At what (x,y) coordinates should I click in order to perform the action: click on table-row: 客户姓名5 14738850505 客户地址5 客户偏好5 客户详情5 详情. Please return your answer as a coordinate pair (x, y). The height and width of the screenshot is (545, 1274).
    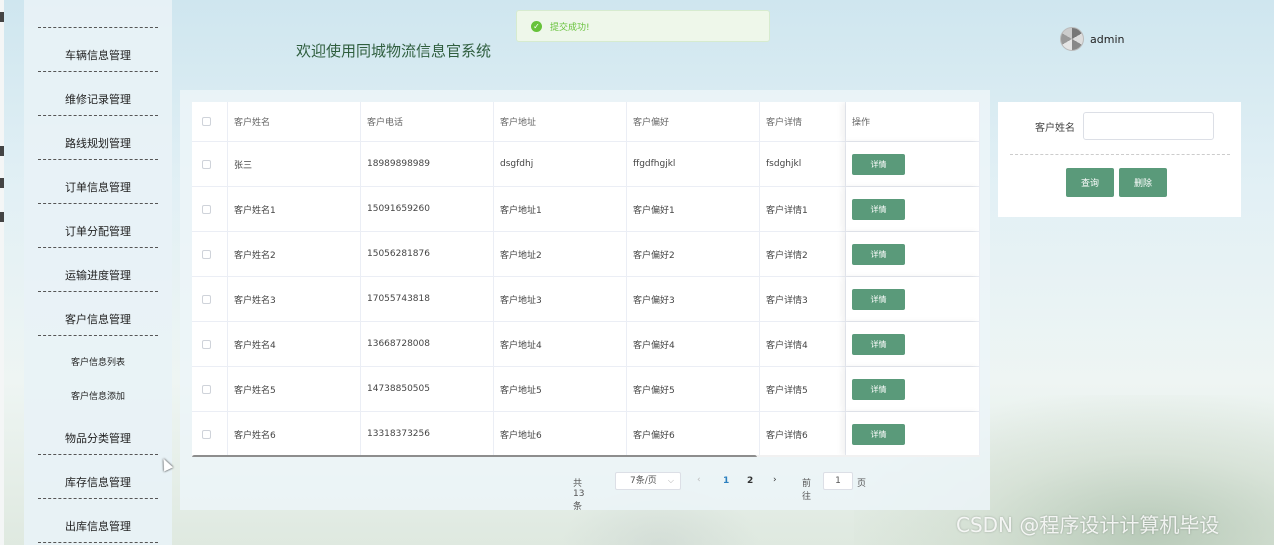
    Looking at the image, I should click on (586, 389).